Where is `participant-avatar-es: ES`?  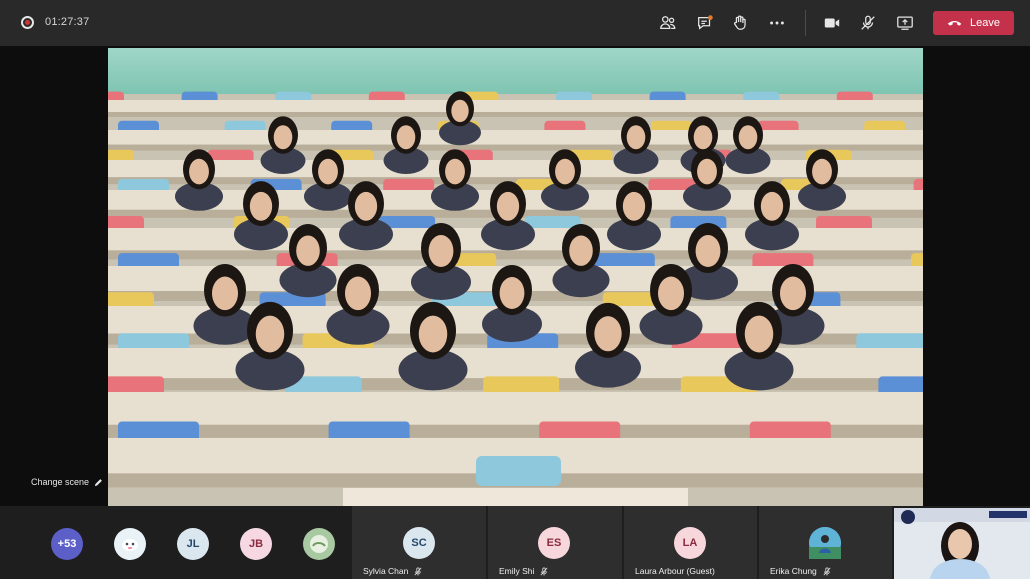
participant-avatar-es: ES is located at coordinates (554, 543).